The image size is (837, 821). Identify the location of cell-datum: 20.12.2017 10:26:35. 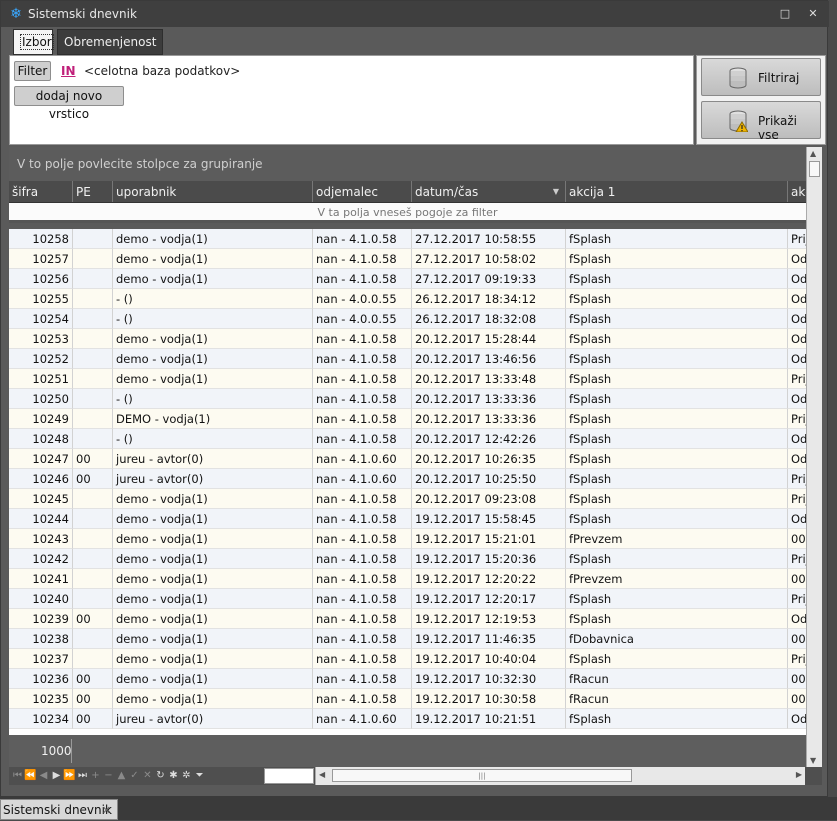
(489, 459).